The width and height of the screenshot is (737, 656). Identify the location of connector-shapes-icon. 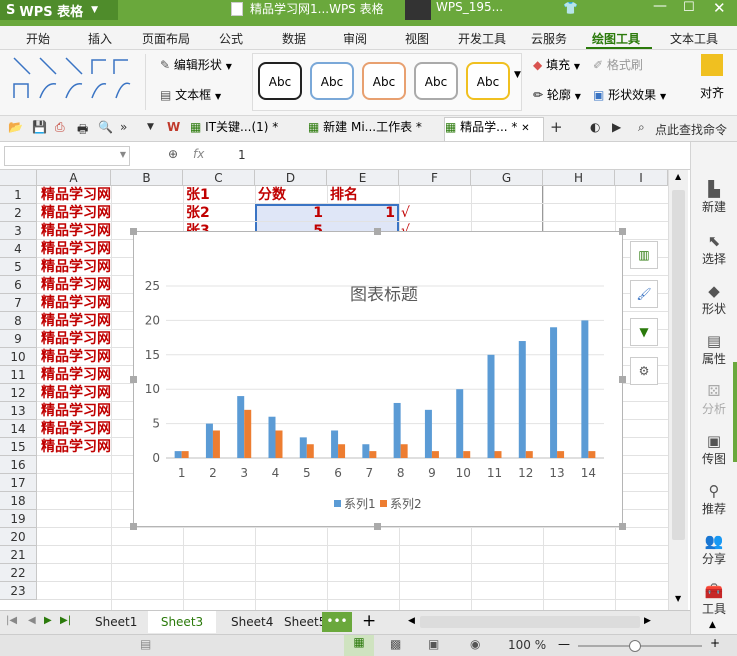
(75, 80).